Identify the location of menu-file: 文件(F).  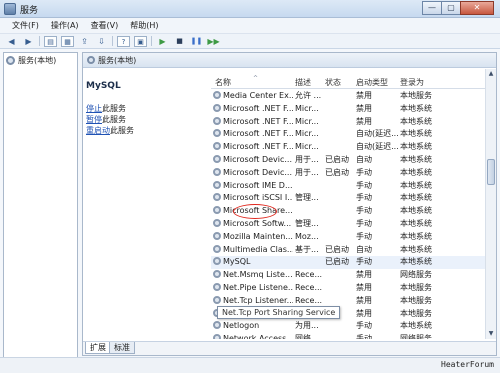
(25, 25).